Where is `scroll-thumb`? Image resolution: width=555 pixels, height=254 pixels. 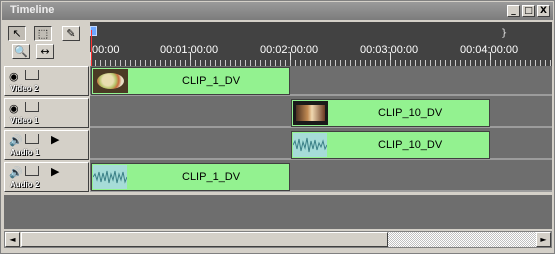 scroll-thumb is located at coordinates (204, 239).